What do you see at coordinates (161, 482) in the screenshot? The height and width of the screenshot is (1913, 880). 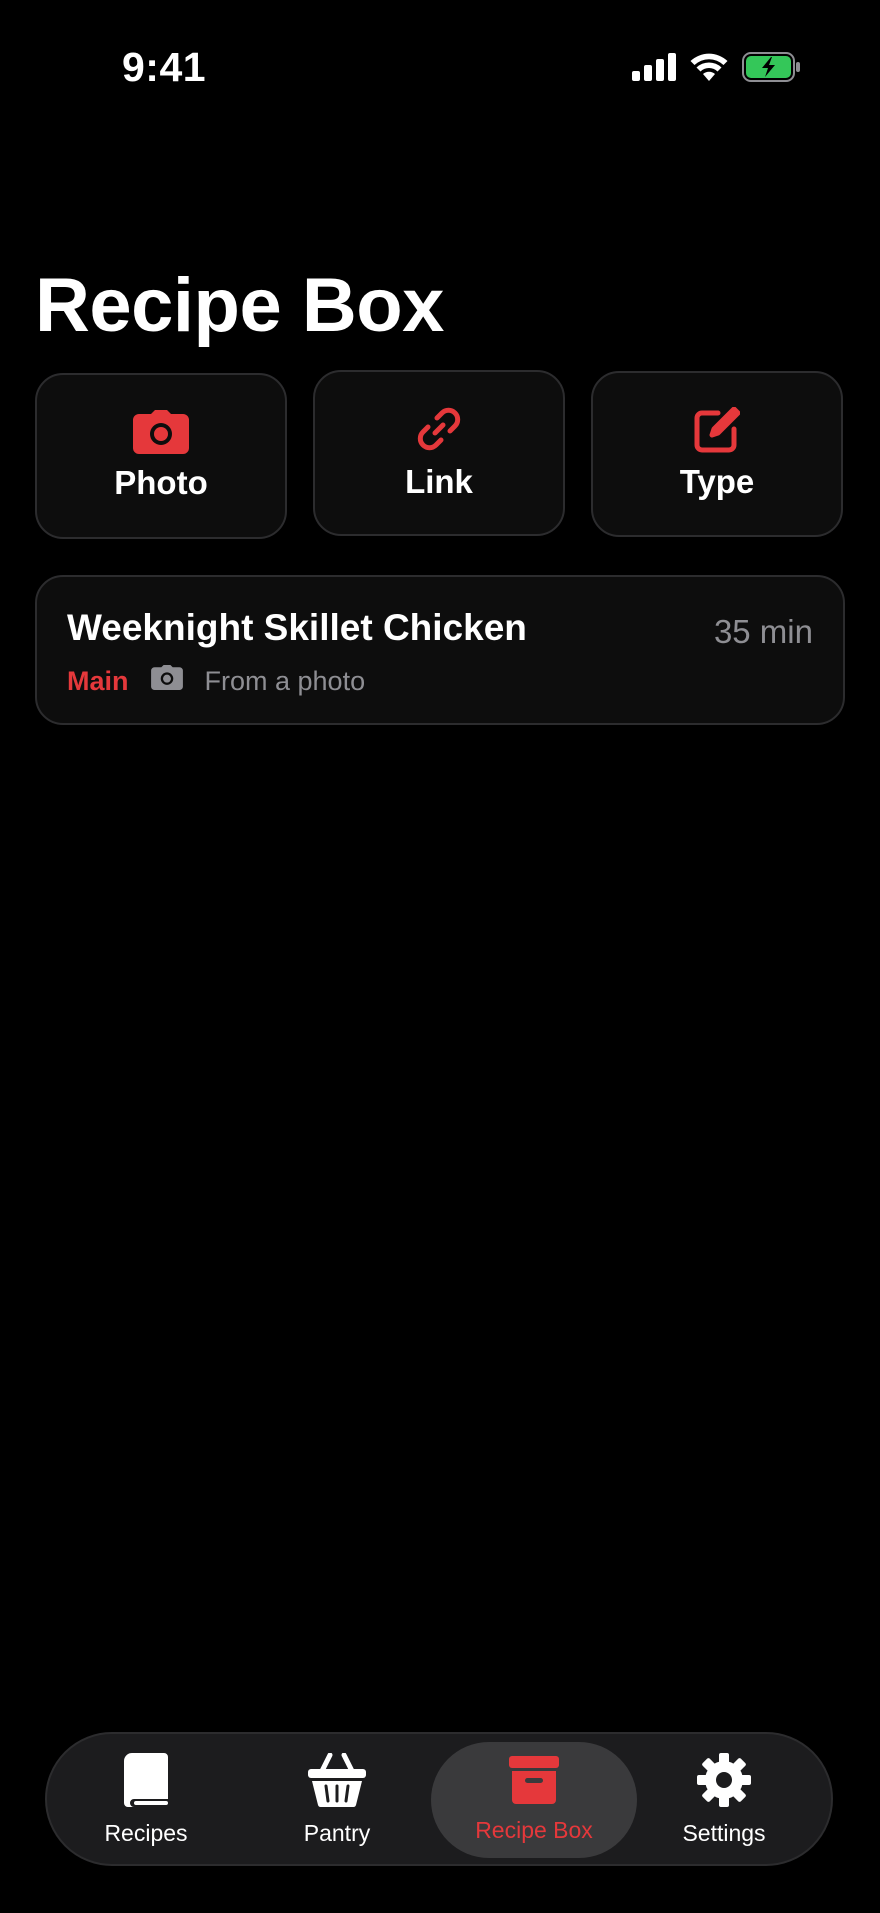 I see `photo-button-label: Photo` at bounding box center [161, 482].